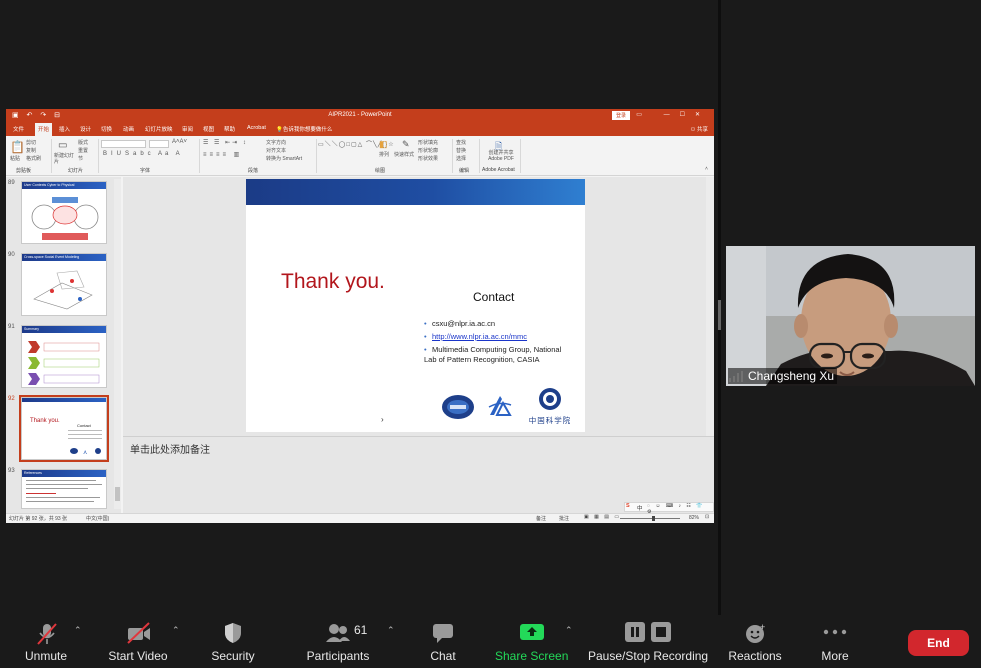 The width and height of the screenshot is (981, 668). Describe the element at coordinates (719, 315) in the screenshot. I see `panel-divider-handle` at that location.